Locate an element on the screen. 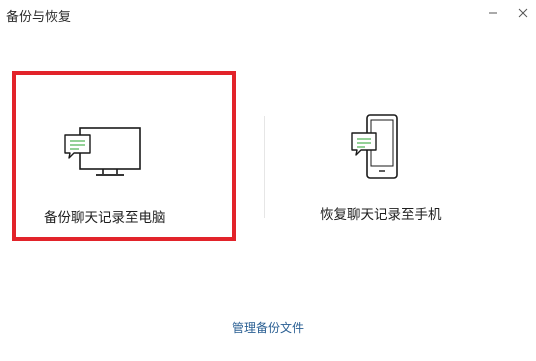 This screenshot has height=361, width=536. minimize-button is located at coordinates (493, 13).